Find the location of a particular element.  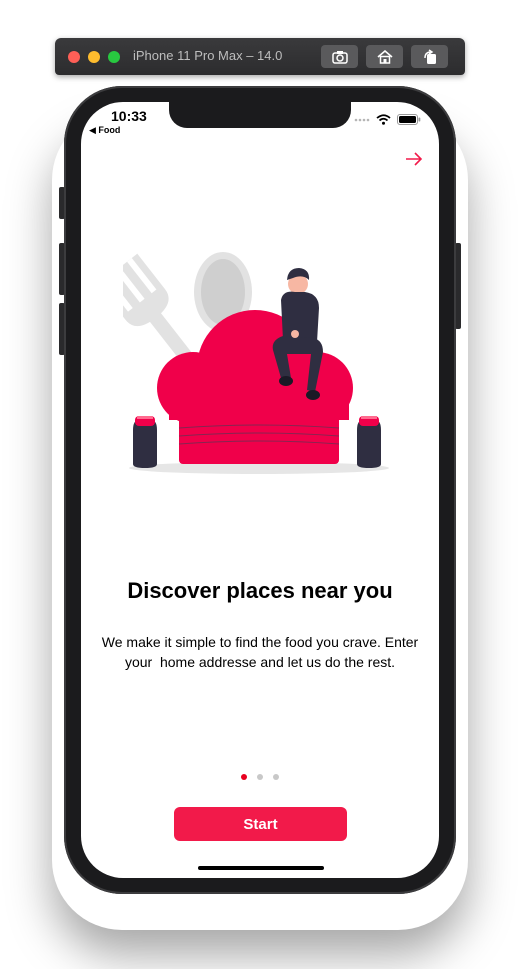

screenshot-icon is located at coordinates (339, 57).